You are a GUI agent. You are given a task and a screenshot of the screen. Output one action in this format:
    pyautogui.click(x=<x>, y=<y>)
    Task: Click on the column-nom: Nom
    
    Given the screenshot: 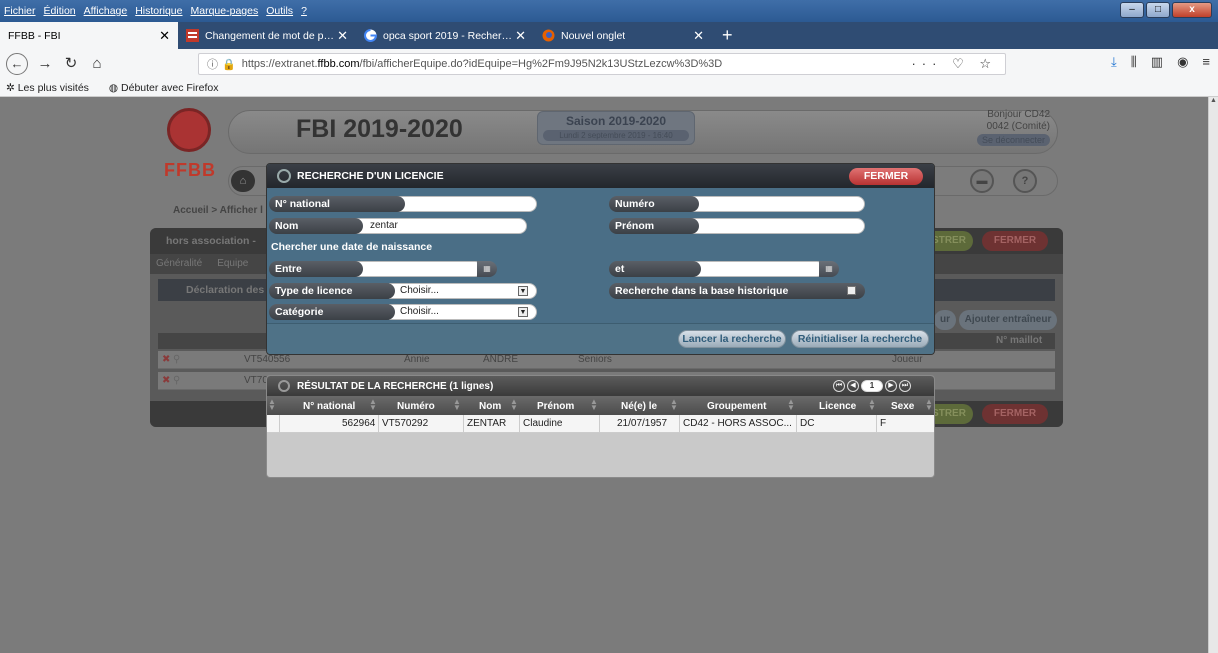 What is the action you would take?
    pyautogui.click(x=490, y=406)
    